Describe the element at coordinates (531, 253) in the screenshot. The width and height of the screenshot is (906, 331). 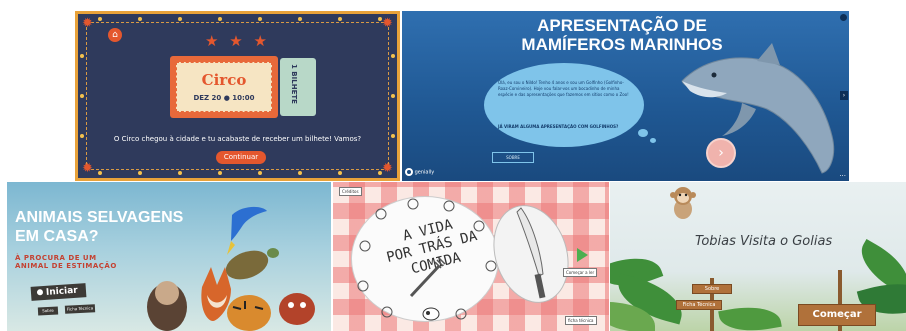
I see `knife-icon` at that location.